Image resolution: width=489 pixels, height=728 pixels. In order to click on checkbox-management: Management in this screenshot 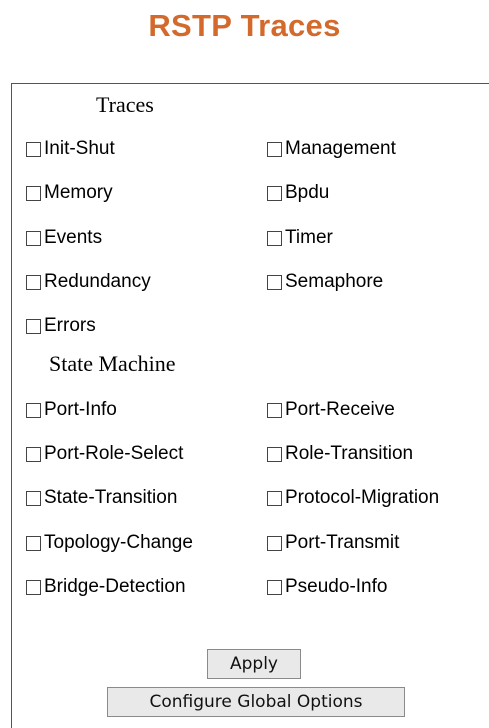, I will do `click(331, 149)`.